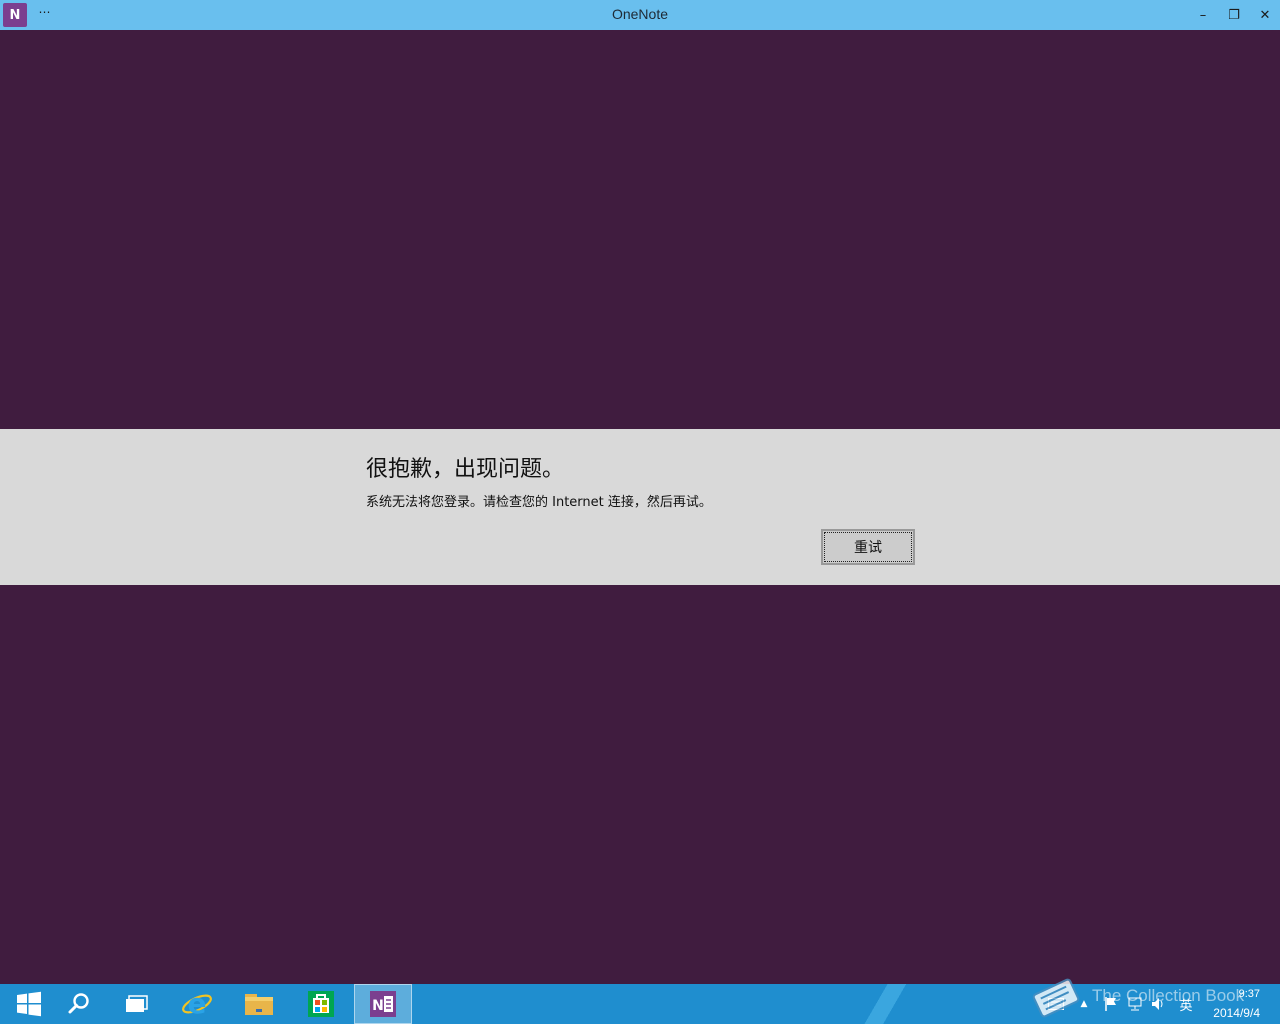 Image resolution: width=1280 pixels, height=1024 pixels. Describe the element at coordinates (868, 547) in the screenshot. I see `retry-button: 重试` at that location.